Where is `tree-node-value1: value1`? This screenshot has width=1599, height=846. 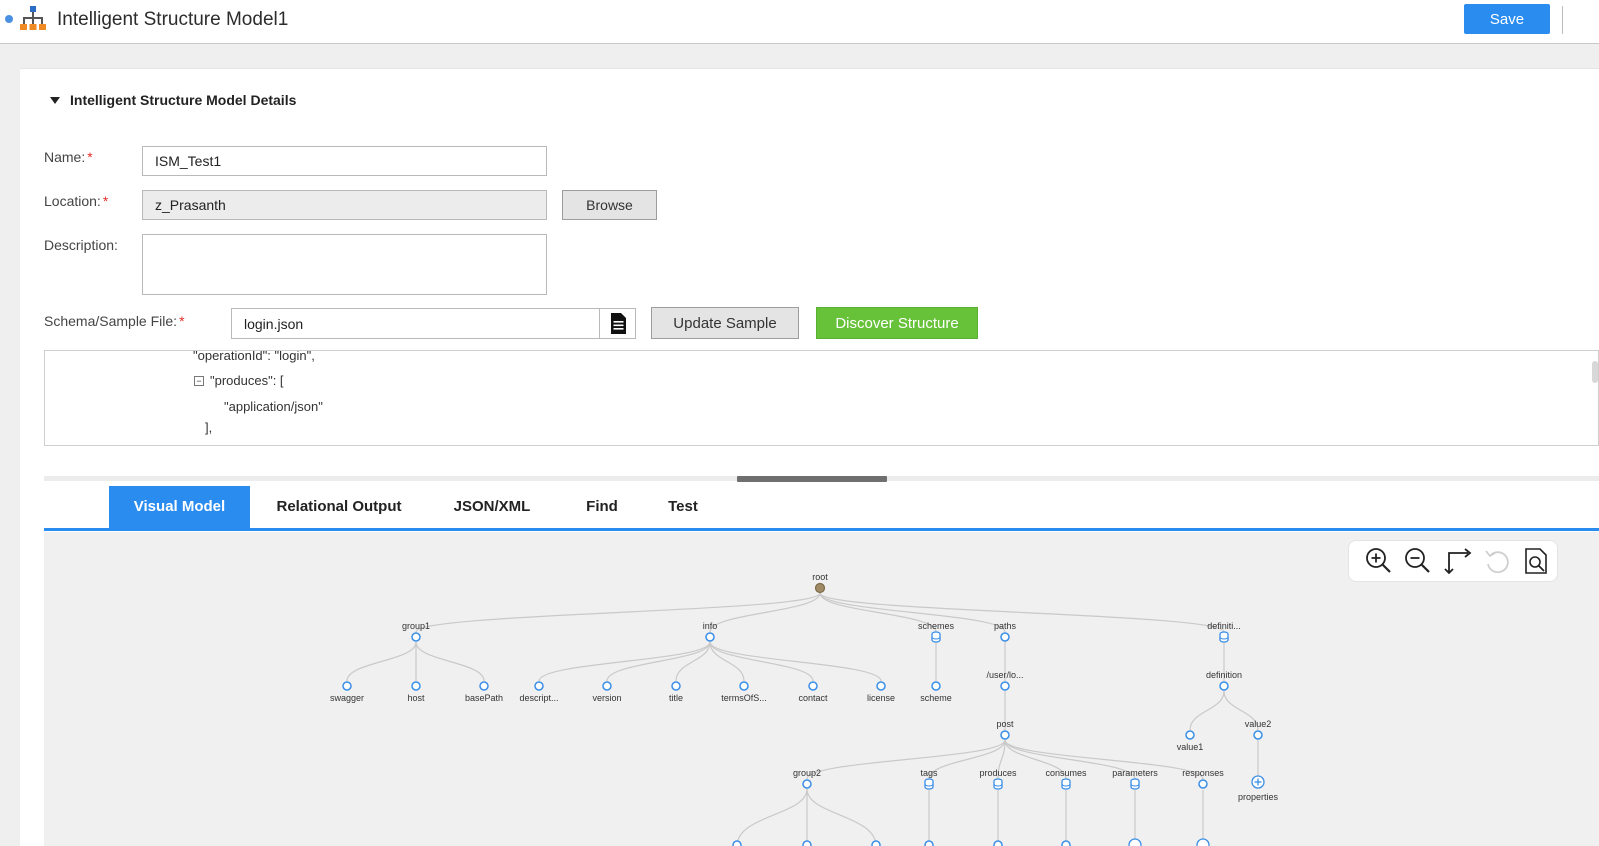
tree-node-value1: value1 is located at coordinates (1190, 741).